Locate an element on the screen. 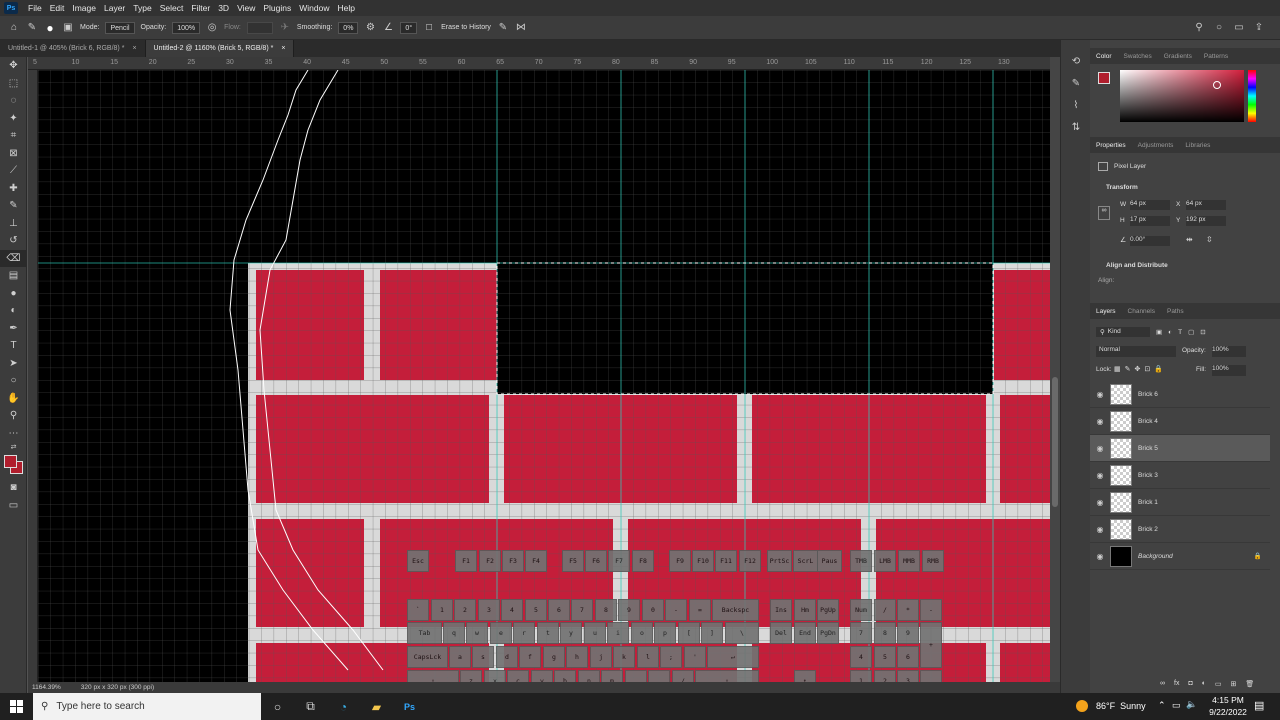 Image resolution: width=1280 pixels, height=720 pixels. kind-select: ⚲ Kind is located at coordinates (1123, 332).